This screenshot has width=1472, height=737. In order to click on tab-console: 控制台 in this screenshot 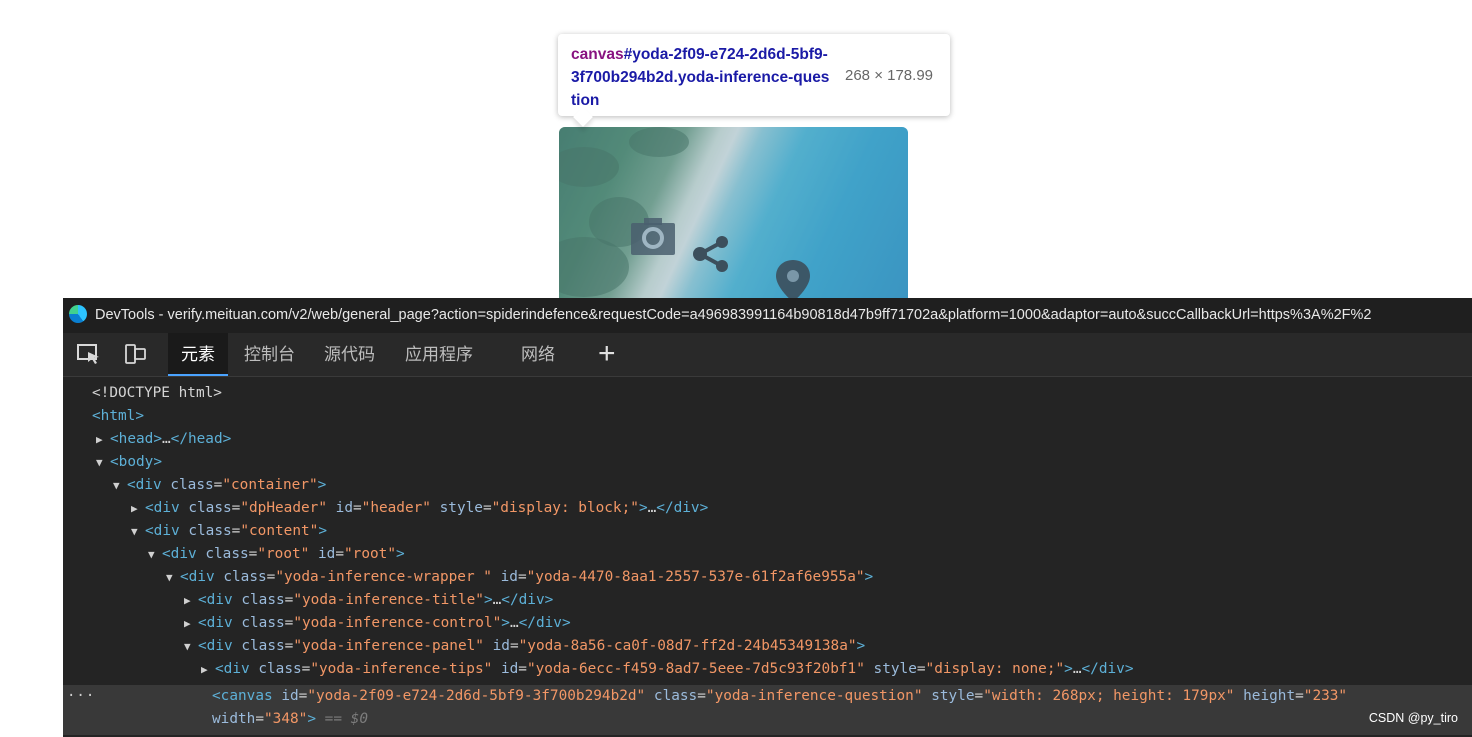, I will do `click(269, 354)`.